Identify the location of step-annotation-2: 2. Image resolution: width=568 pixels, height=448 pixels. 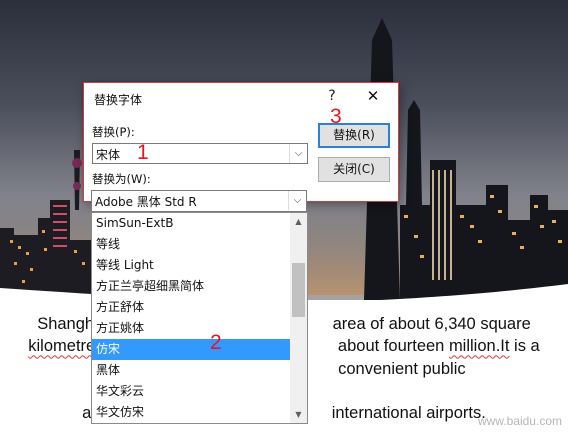
(216, 342).